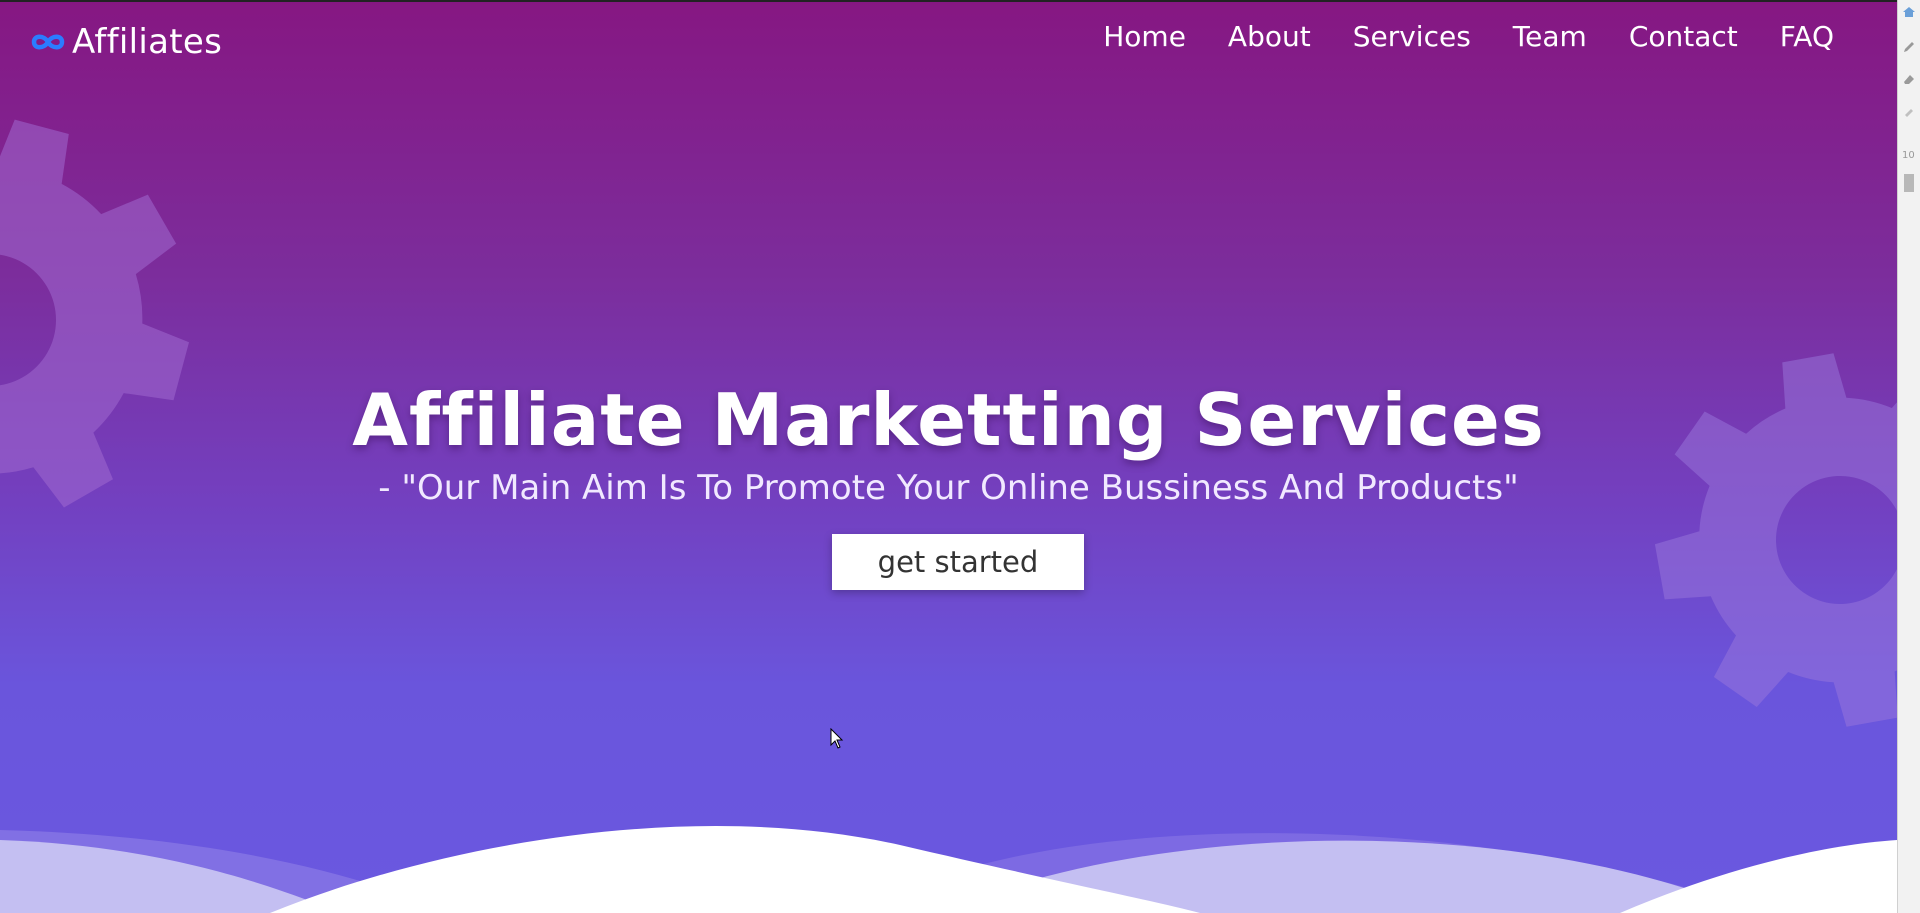 This screenshot has width=1920, height=913. What do you see at coordinates (1550, 37) in the screenshot?
I see `nav-team: Team` at bounding box center [1550, 37].